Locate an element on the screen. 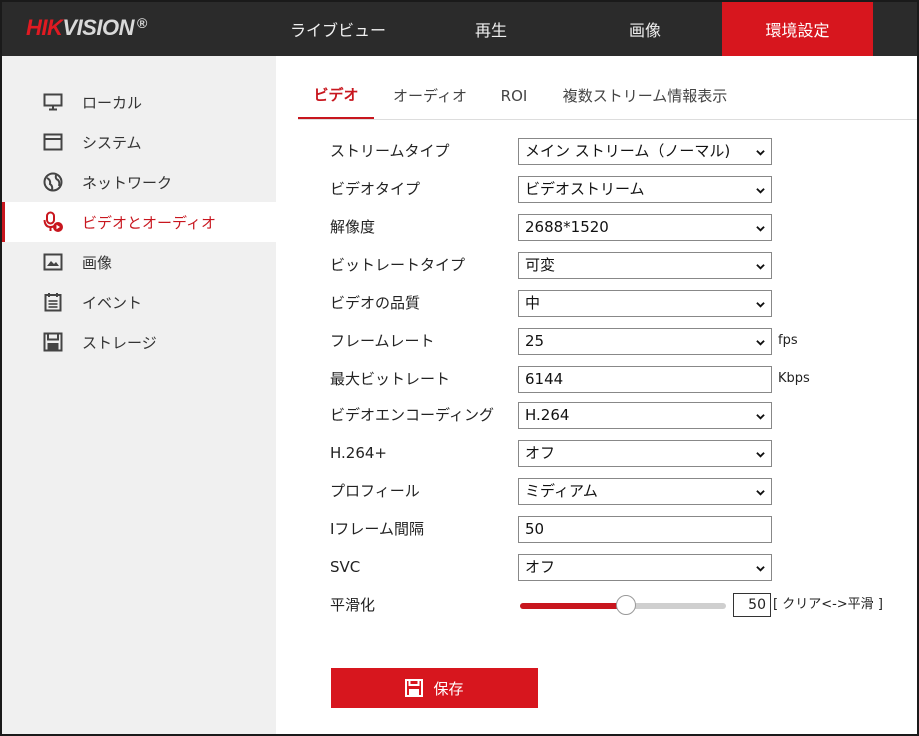  resolution-label: 解像度 is located at coordinates (353, 227).